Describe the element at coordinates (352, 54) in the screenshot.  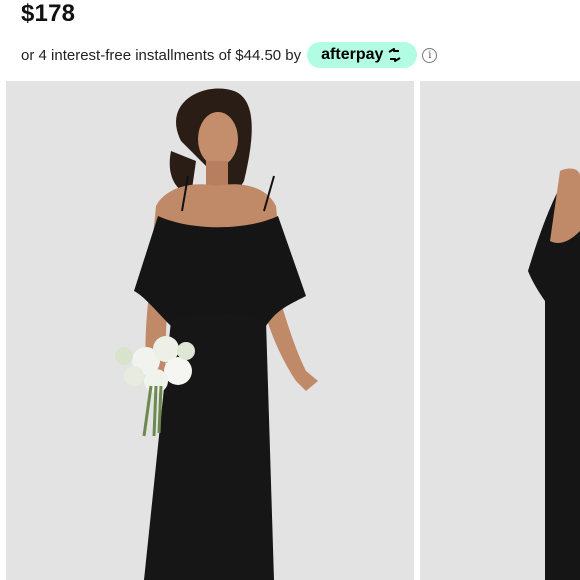
I see `afterpay-label: afterpay` at that location.